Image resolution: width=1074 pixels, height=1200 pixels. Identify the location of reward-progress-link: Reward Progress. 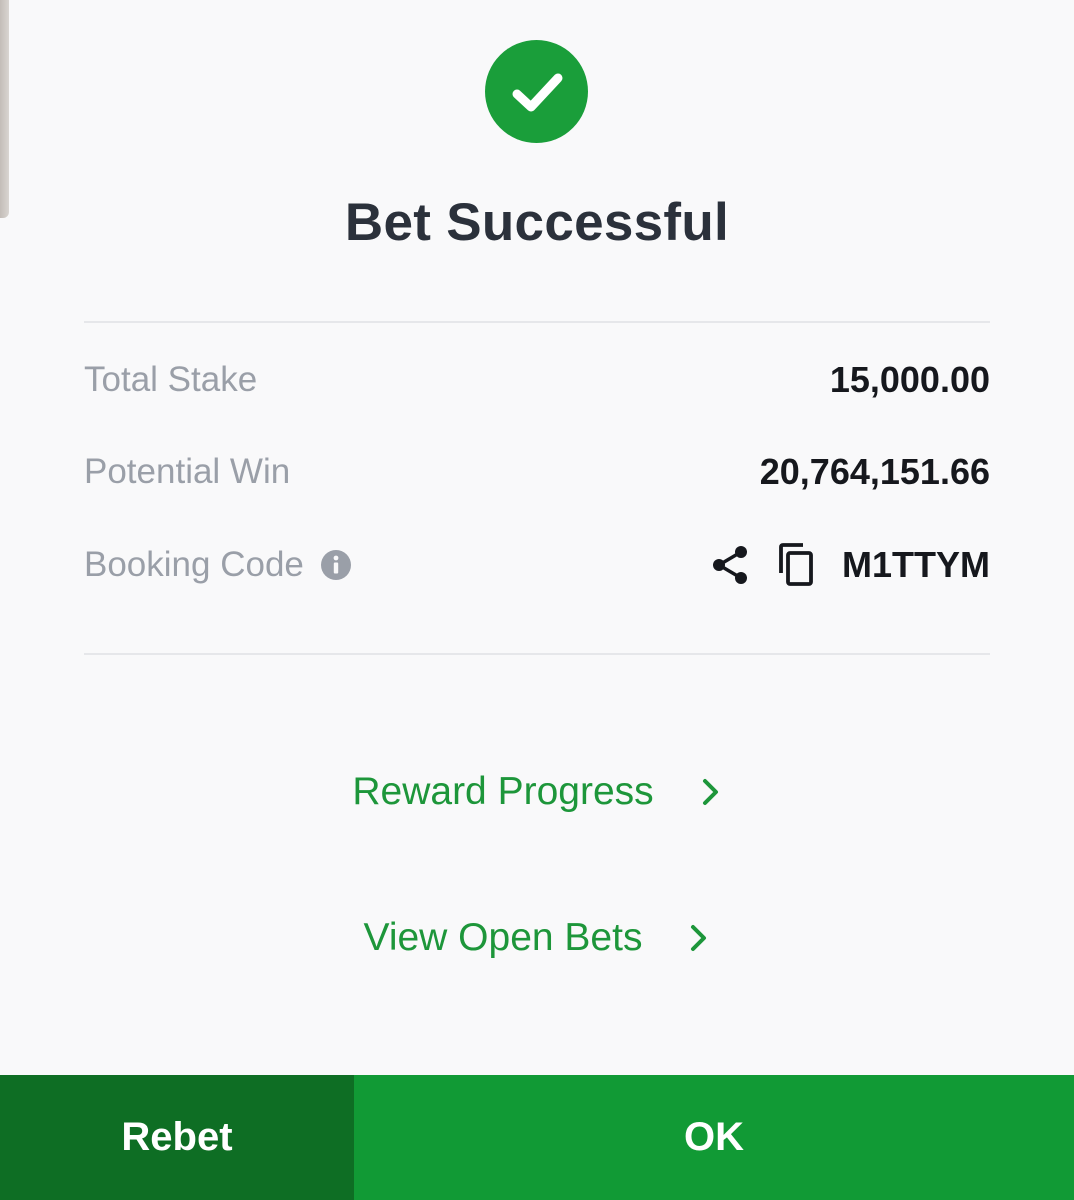
(537, 792).